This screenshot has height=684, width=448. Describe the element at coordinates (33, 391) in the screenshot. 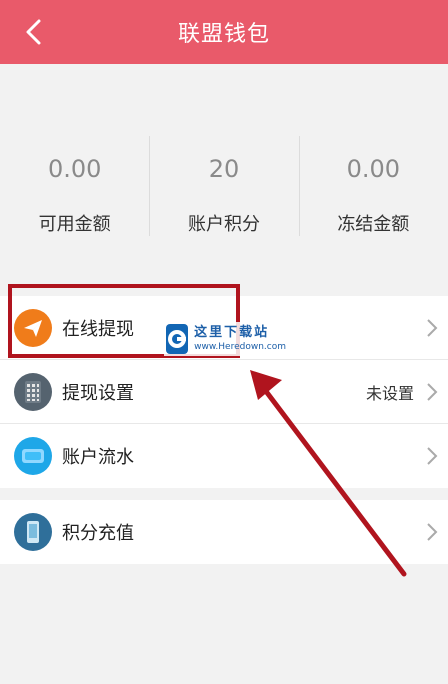

I see `calculator-icon` at that location.